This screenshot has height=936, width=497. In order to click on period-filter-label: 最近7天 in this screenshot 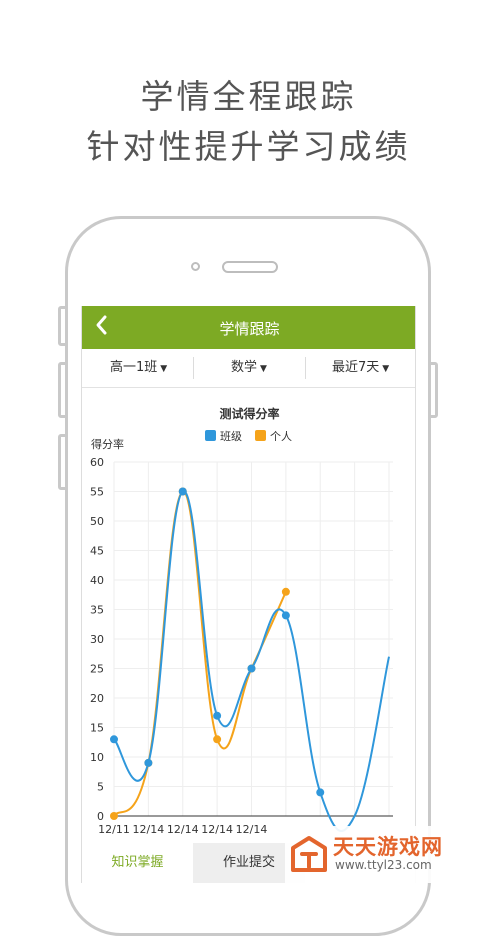, I will do `click(356, 367)`.